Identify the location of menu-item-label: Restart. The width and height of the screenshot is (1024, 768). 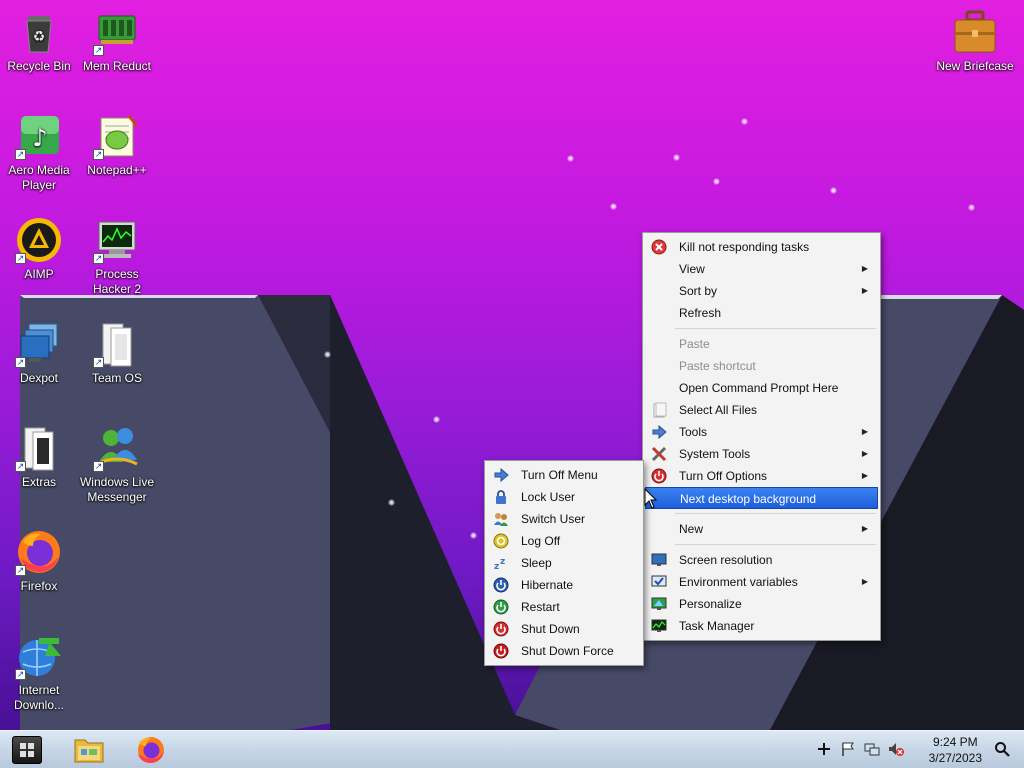
(540, 607).